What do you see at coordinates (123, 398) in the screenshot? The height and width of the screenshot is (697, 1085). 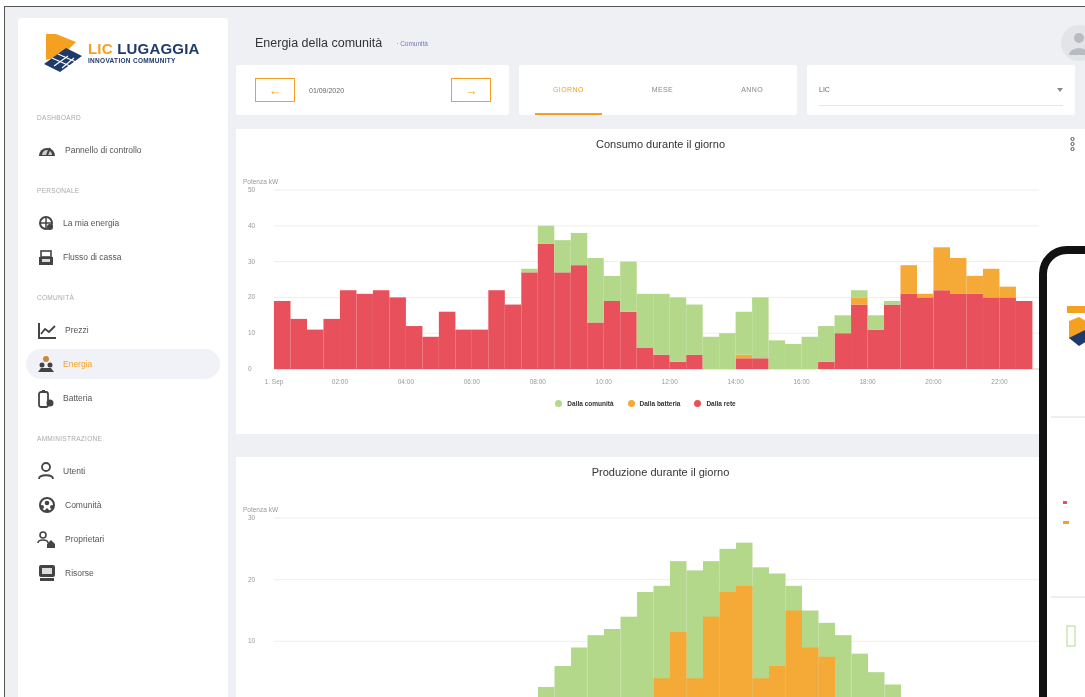 I see `sidebar-item: Batteria` at bounding box center [123, 398].